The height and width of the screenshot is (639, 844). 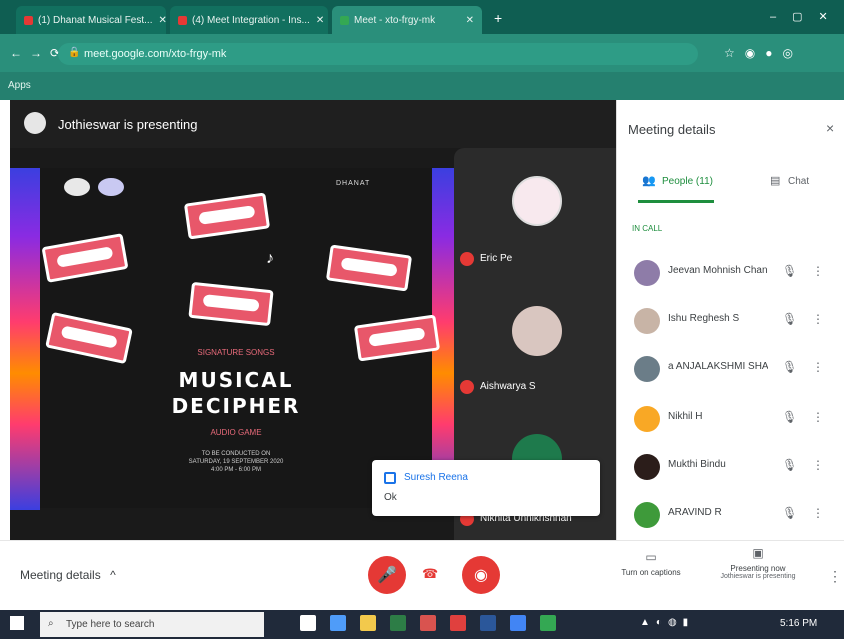 I want to click on mic-off-button: 🎤, so click(x=387, y=575).